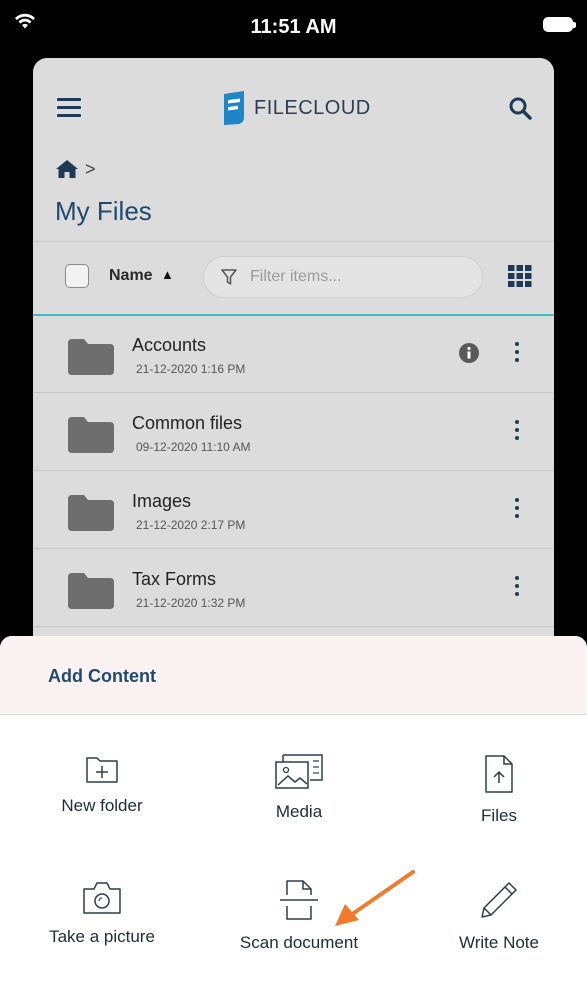 The image size is (587, 1001). Describe the element at coordinates (520, 276) in the screenshot. I see `grid-view-icon` at that location.